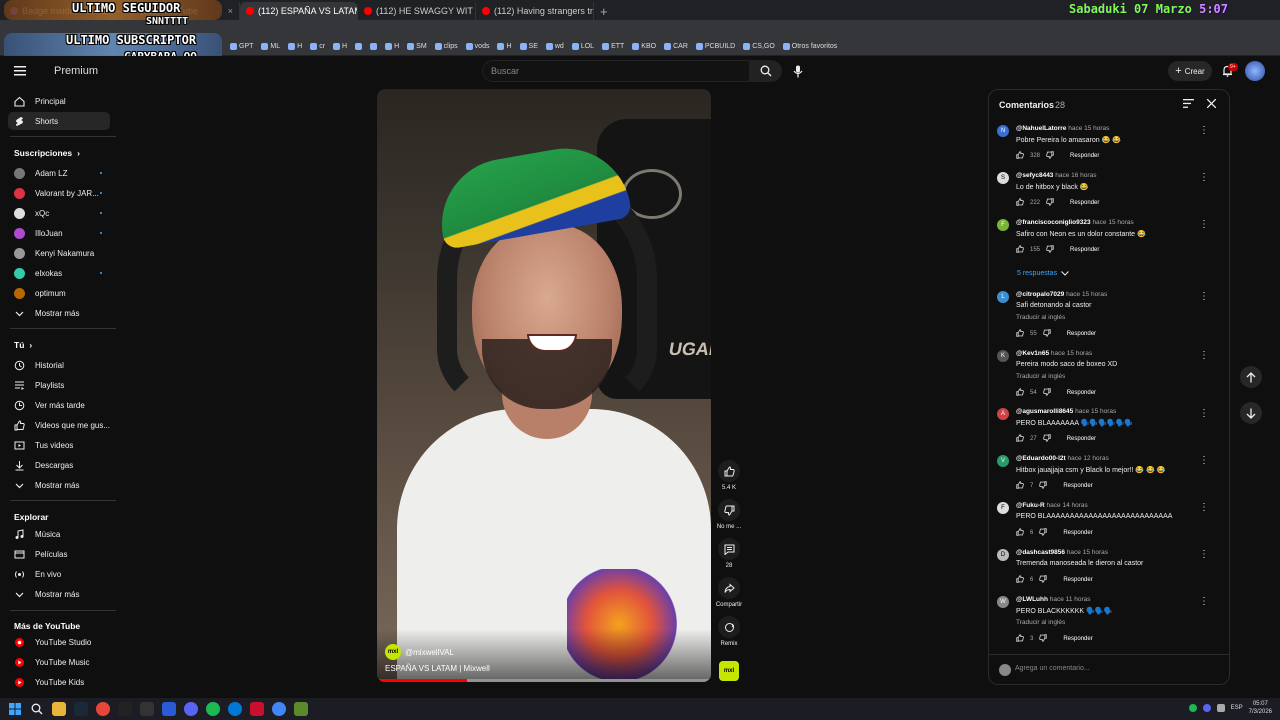 The width and height of the screenshot is (1280, 720). What do you see at coordinates (1251, 377) in the screenshot?
I see `previous-short-button` at bounding box center [1251, 377].